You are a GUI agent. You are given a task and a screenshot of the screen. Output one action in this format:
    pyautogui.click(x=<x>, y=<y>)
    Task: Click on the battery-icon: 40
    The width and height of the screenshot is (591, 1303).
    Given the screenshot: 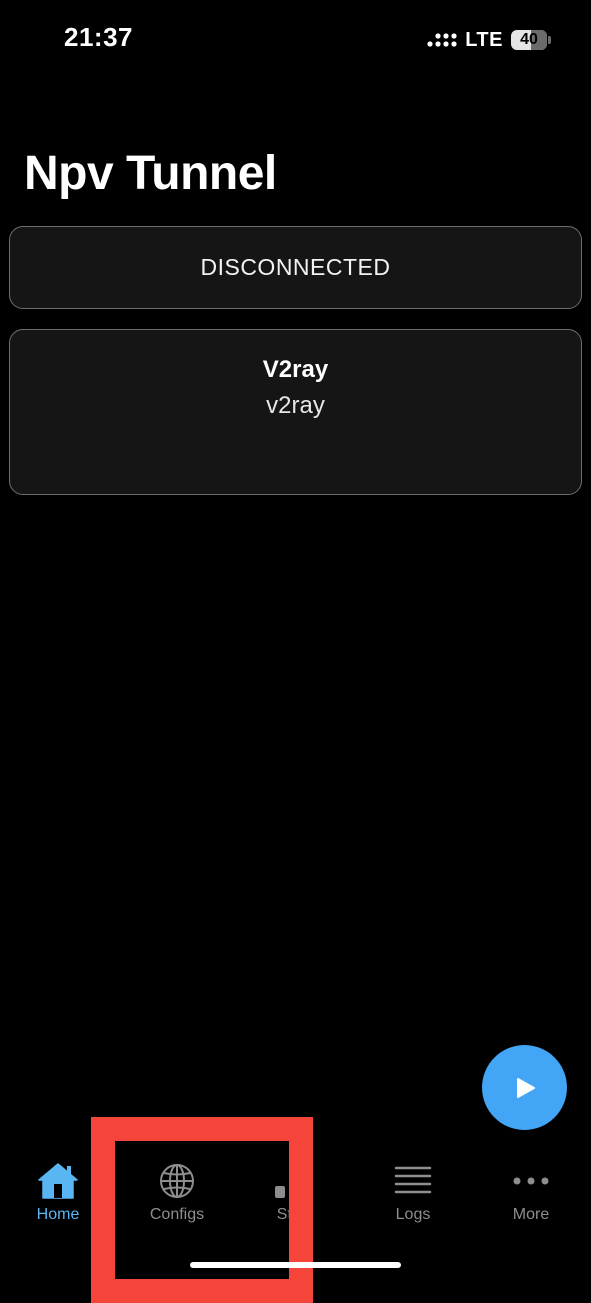 What is the action you would take?
    pyautogui.click(x=531, y=40)
    